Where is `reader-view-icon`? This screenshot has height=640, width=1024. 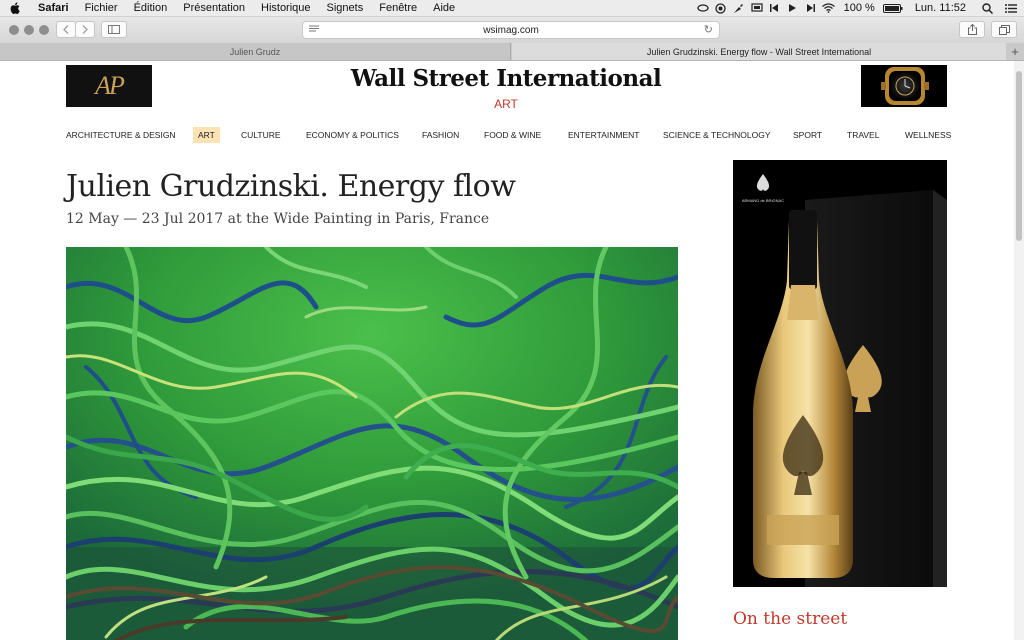
reader-view-icon is located at coordinates (314, 30).